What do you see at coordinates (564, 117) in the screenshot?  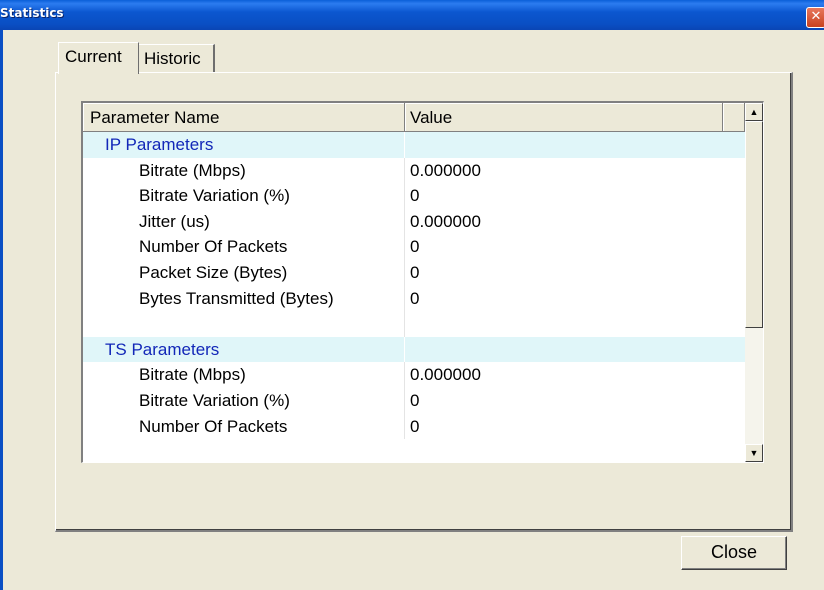 I see `column-header-value: Value` at bounding box center [564, 117].